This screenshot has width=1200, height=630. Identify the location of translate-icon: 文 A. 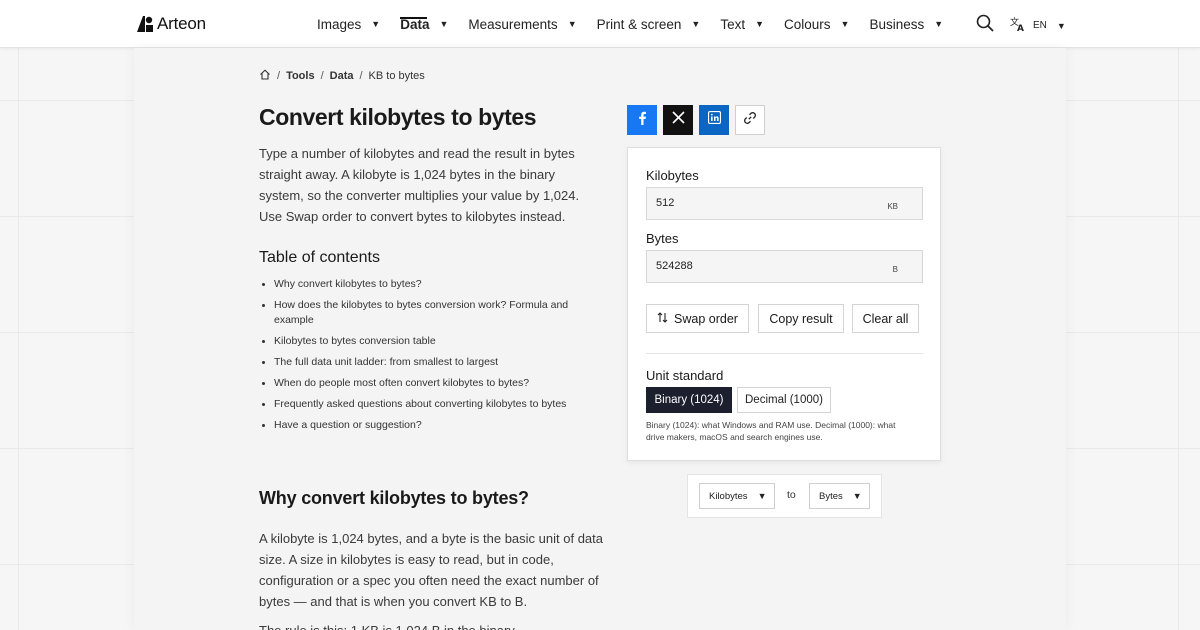
(1018, 25).